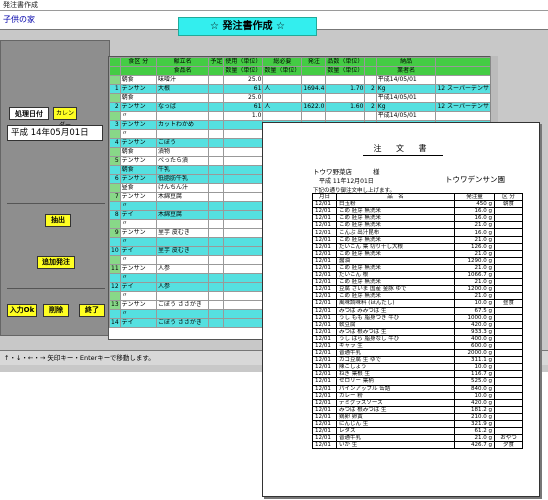 The height and width of the screenshot is (500, 548). I want to click on grid-data-row-cell: 1, so click(115, 89).